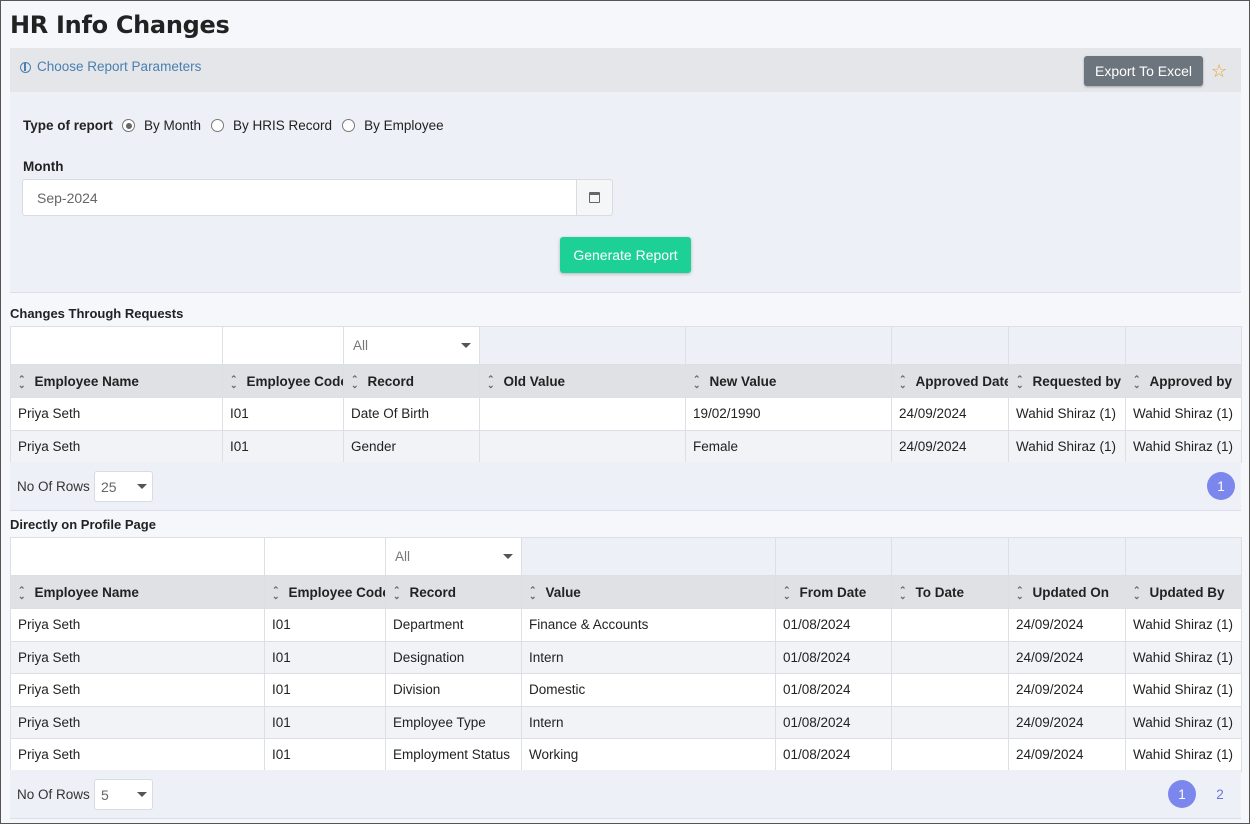 This screenshot has width=1250, height=824. What do you see at coordinates (271, 125) in the screenshot?
I see `radio-by-hris-record: By HRIS Record` at bounding box center [271, 125].